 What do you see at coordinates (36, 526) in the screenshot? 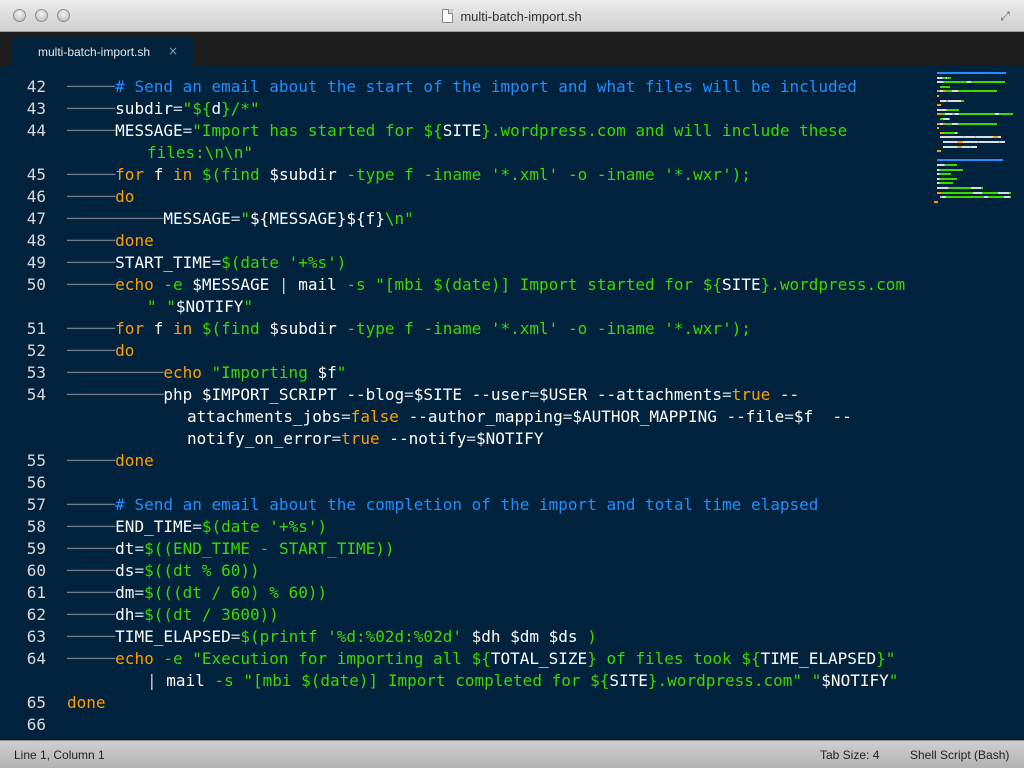
I see `line-number: 58` at bounding box center [36, 526].